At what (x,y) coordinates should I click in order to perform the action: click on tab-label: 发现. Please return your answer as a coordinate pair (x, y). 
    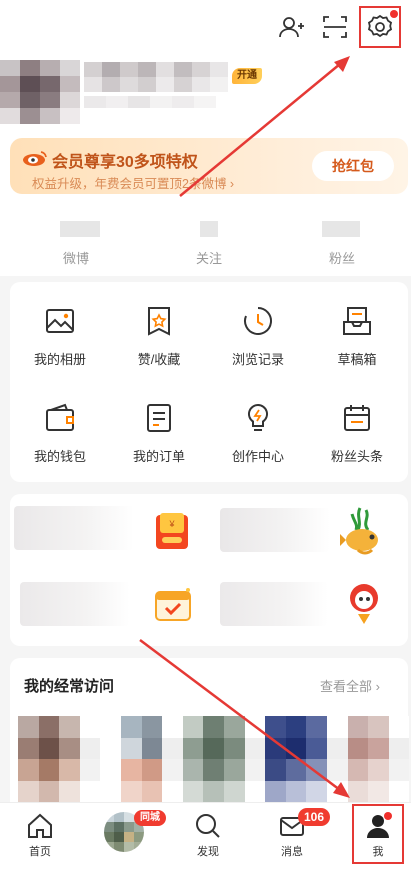
    Looking at the image, I should click on (208, 852).